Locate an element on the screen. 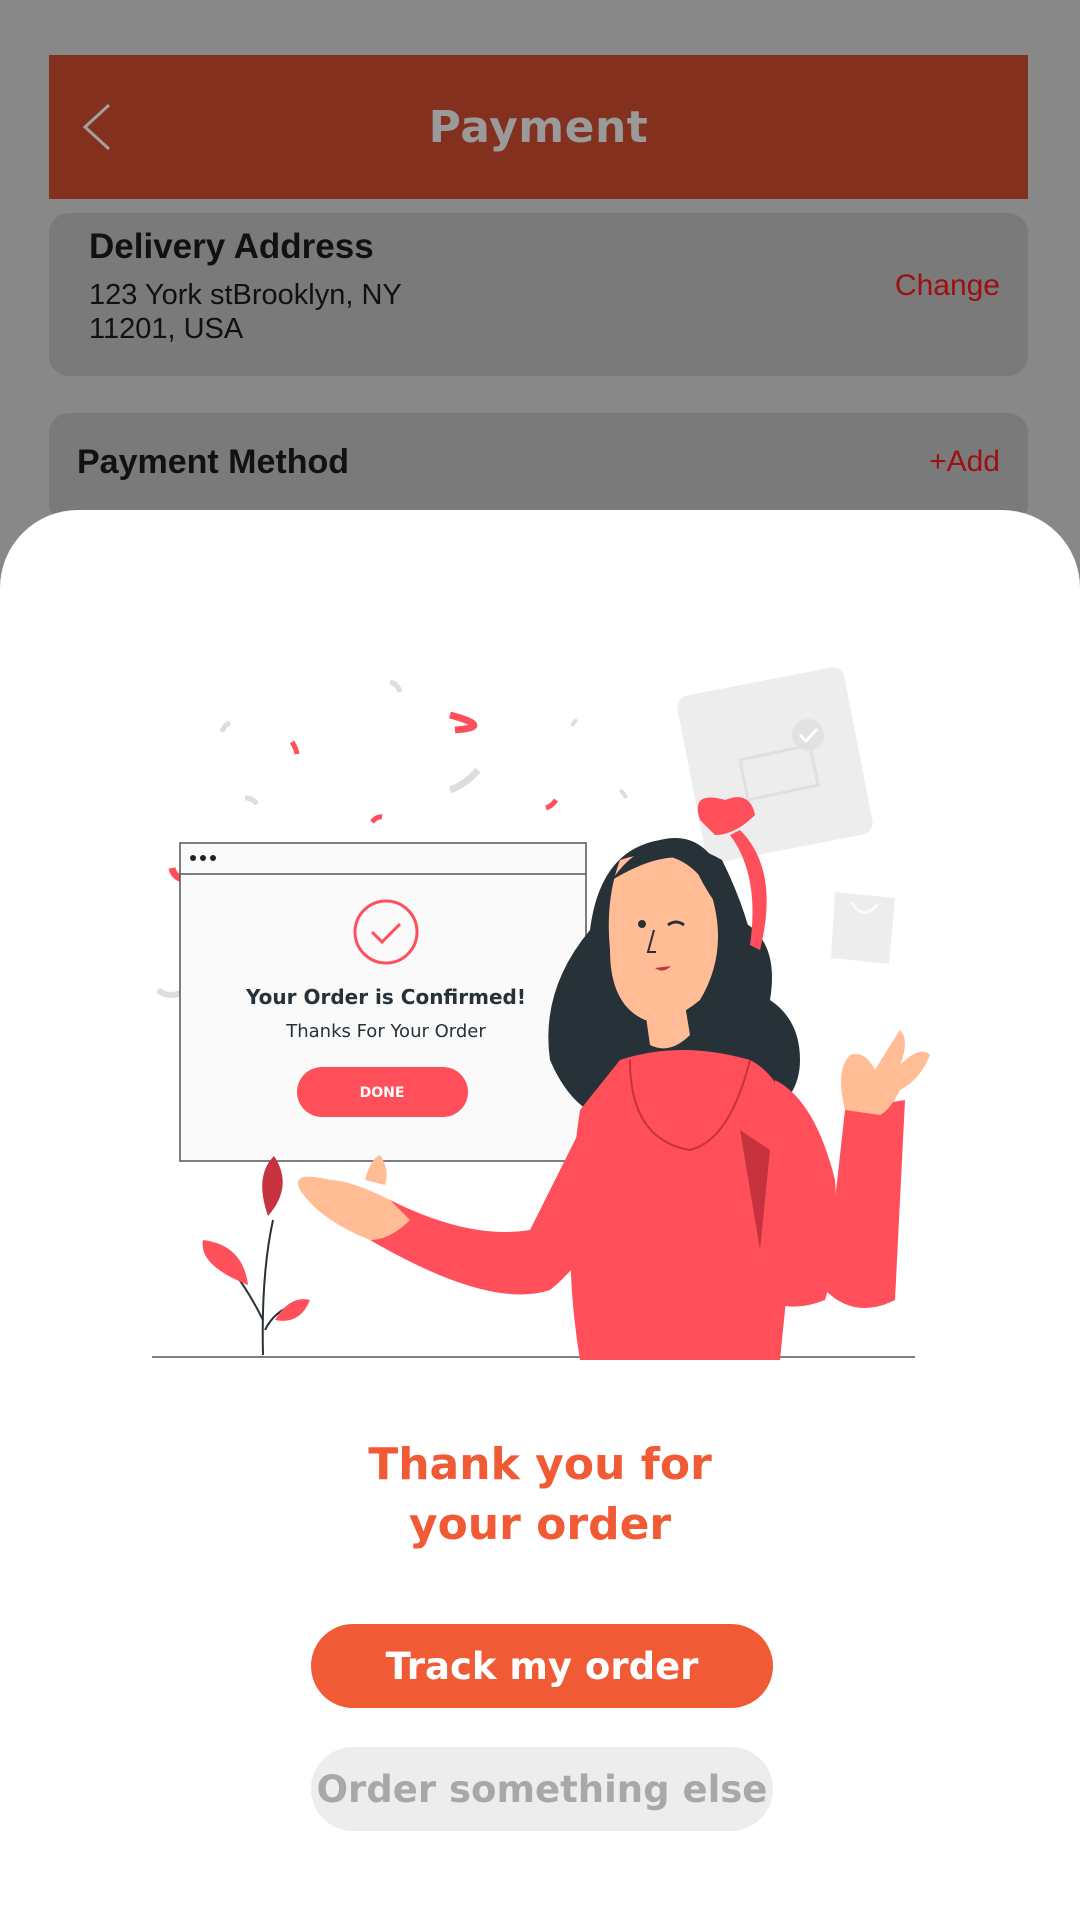 The height and width of the screenshot is (1920, 1080). window-confirmed-subtitle: Thanks For Your Order is located at coordinates (385, 1031).